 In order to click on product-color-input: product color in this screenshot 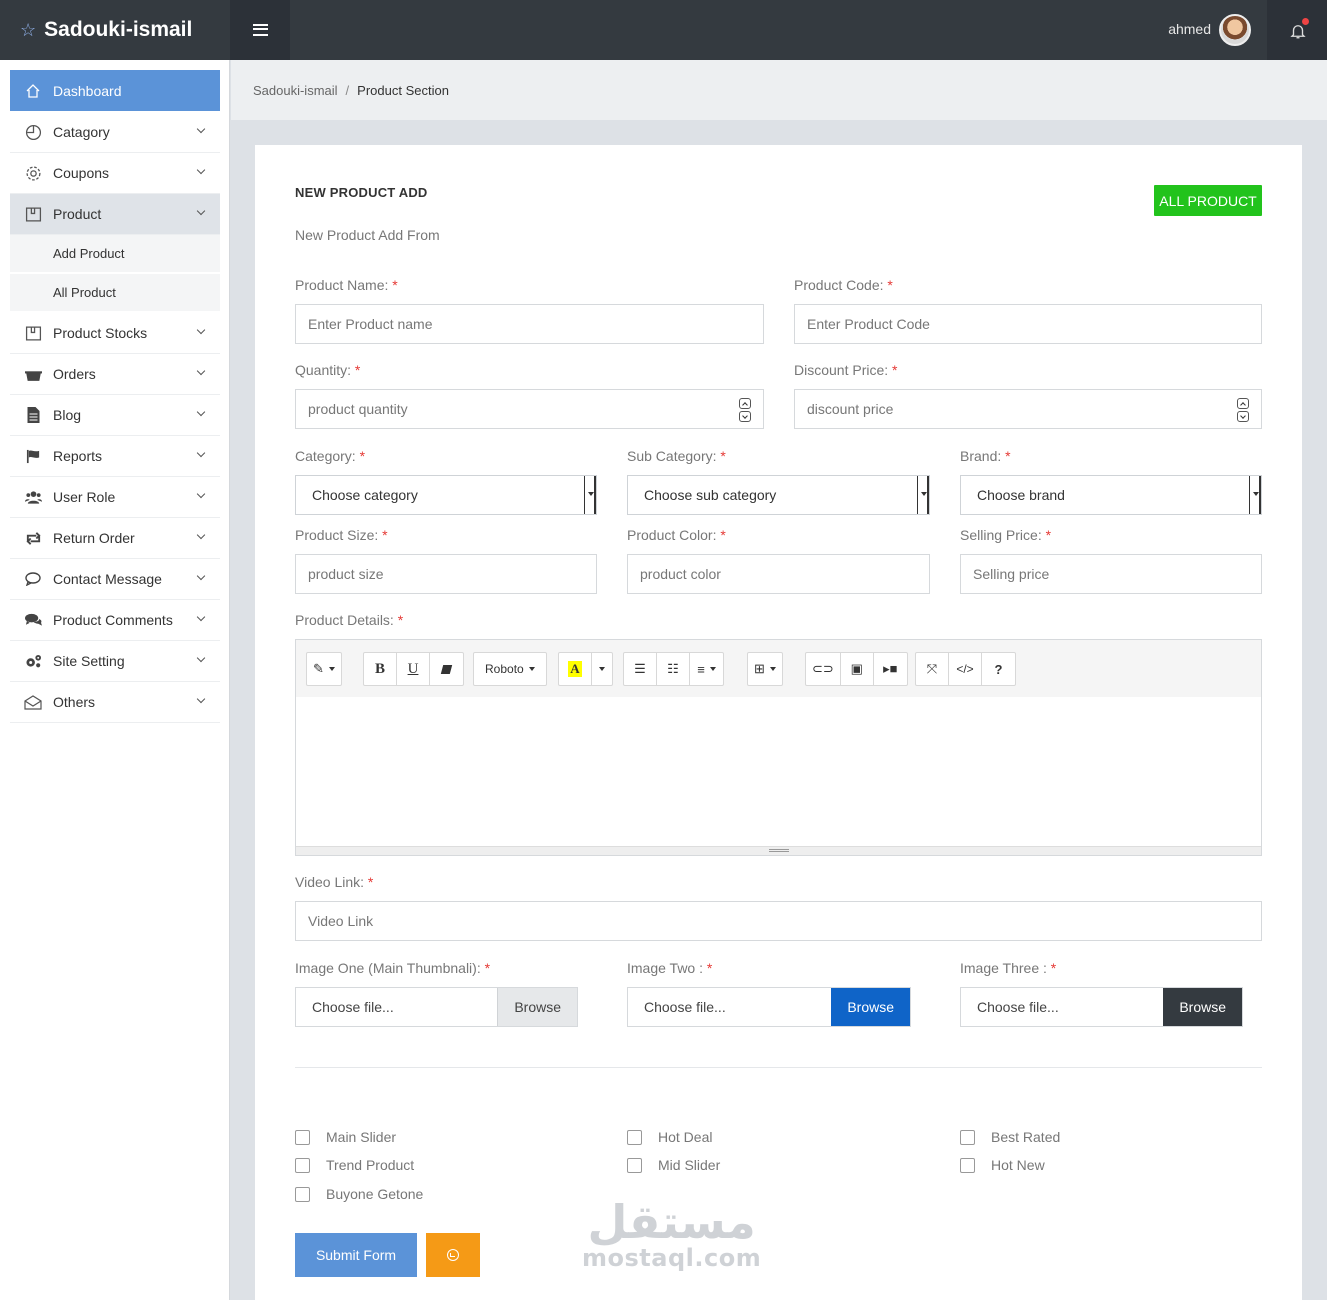, I will do `click(778, 574)`.